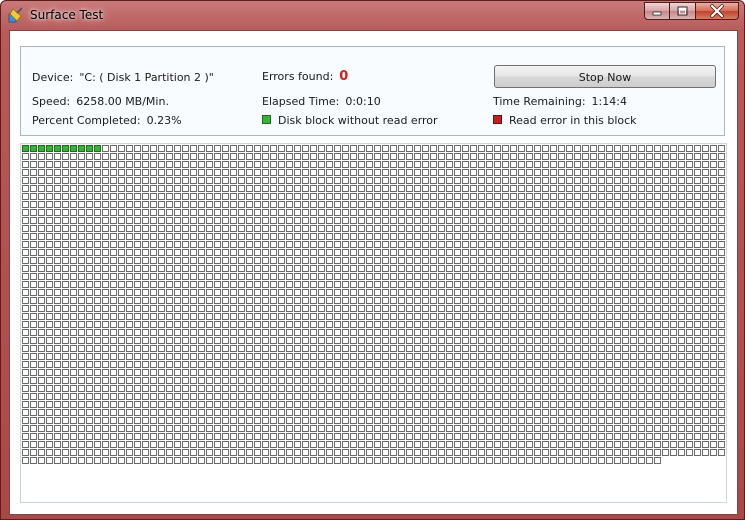 The image size is (745, 520). I want to click on stop-now-button: Stop Now, so click(605, 76).